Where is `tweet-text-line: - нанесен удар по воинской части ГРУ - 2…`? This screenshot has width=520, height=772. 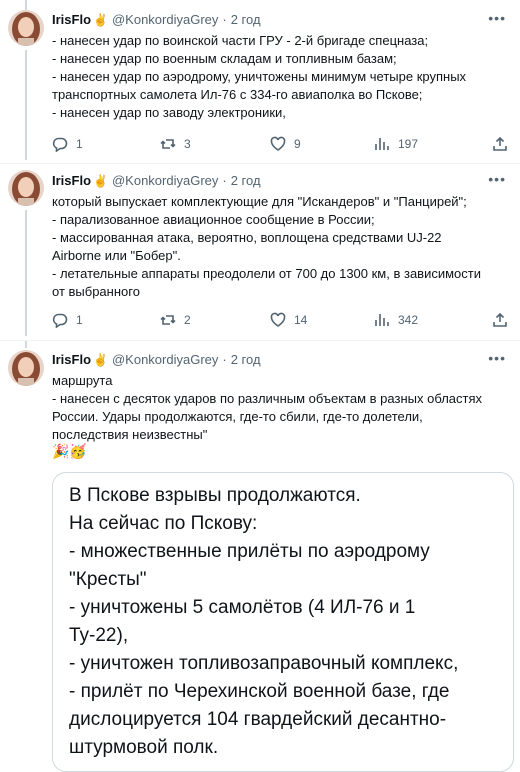 tweet-text-line: - нанесен удар по воинской части ГРУ - 2… is located at coordinates (240, 40).